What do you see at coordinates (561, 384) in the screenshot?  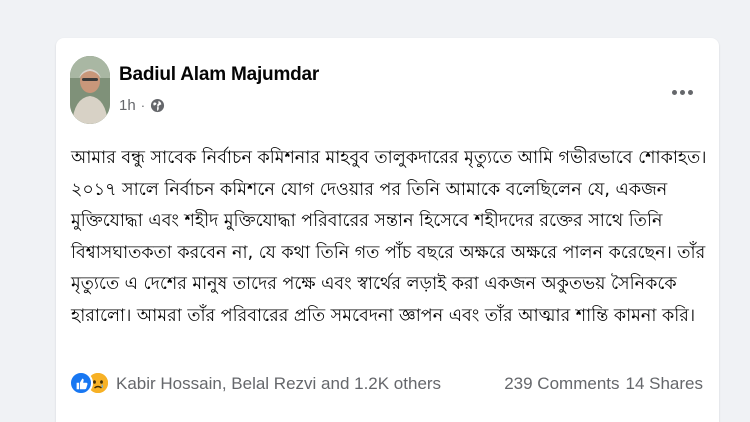 I see `comments-count: 239 Comments` at bounding box center [561, 384].